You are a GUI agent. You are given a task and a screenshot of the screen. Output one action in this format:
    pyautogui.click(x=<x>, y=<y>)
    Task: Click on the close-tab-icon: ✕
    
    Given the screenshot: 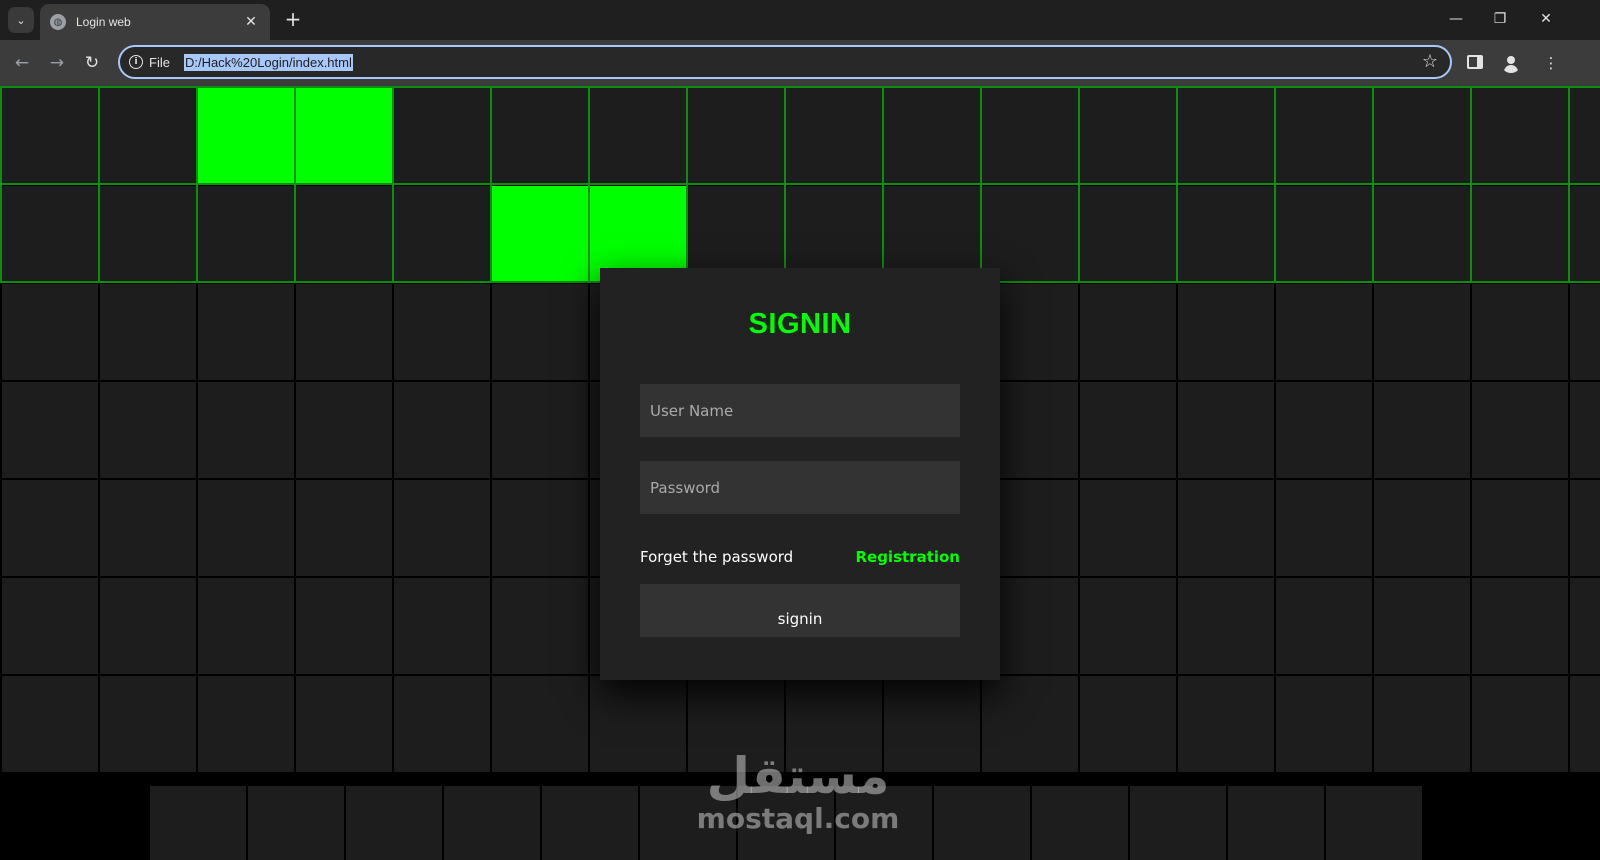 What is the action you would take?
    pyautogui.click(x=251, y=22)
    